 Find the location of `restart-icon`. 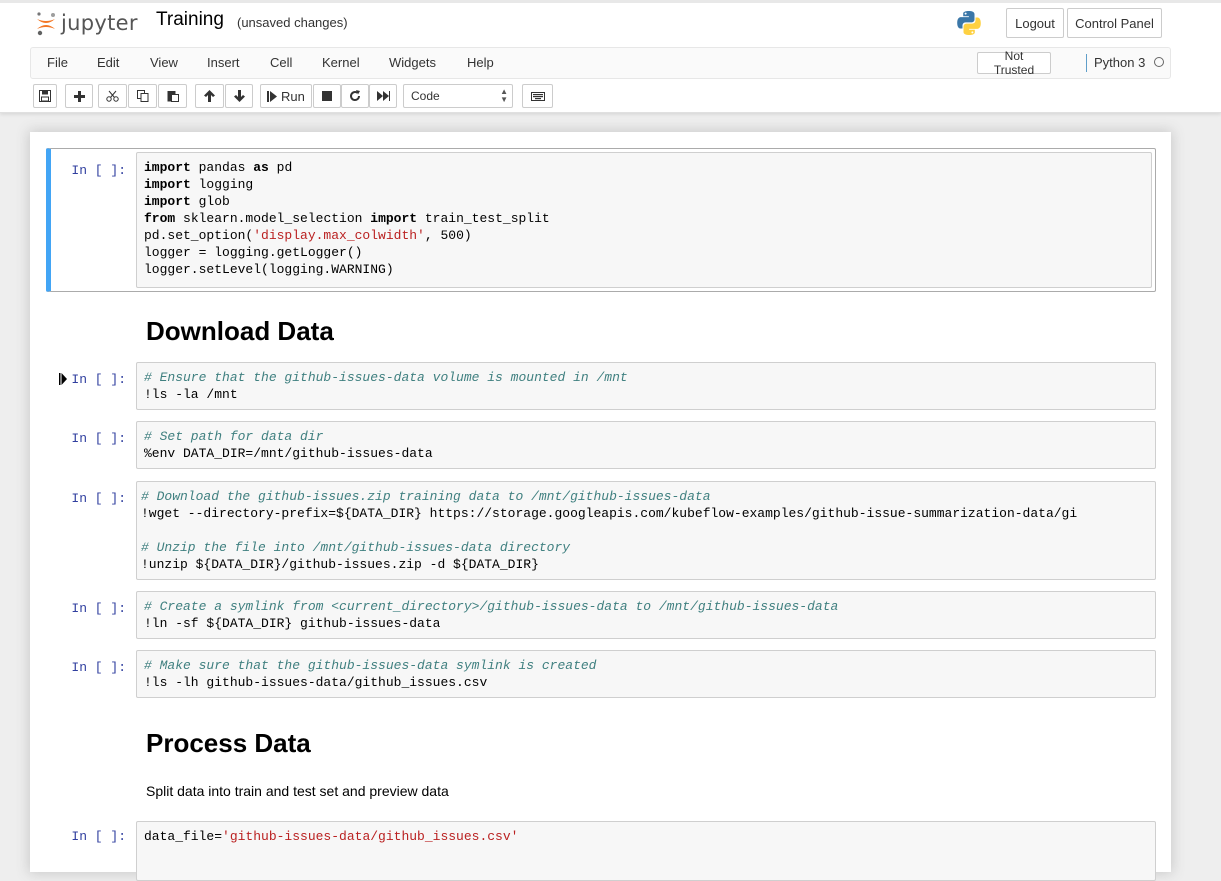

restart-icon is located at coordinates (355, 96).